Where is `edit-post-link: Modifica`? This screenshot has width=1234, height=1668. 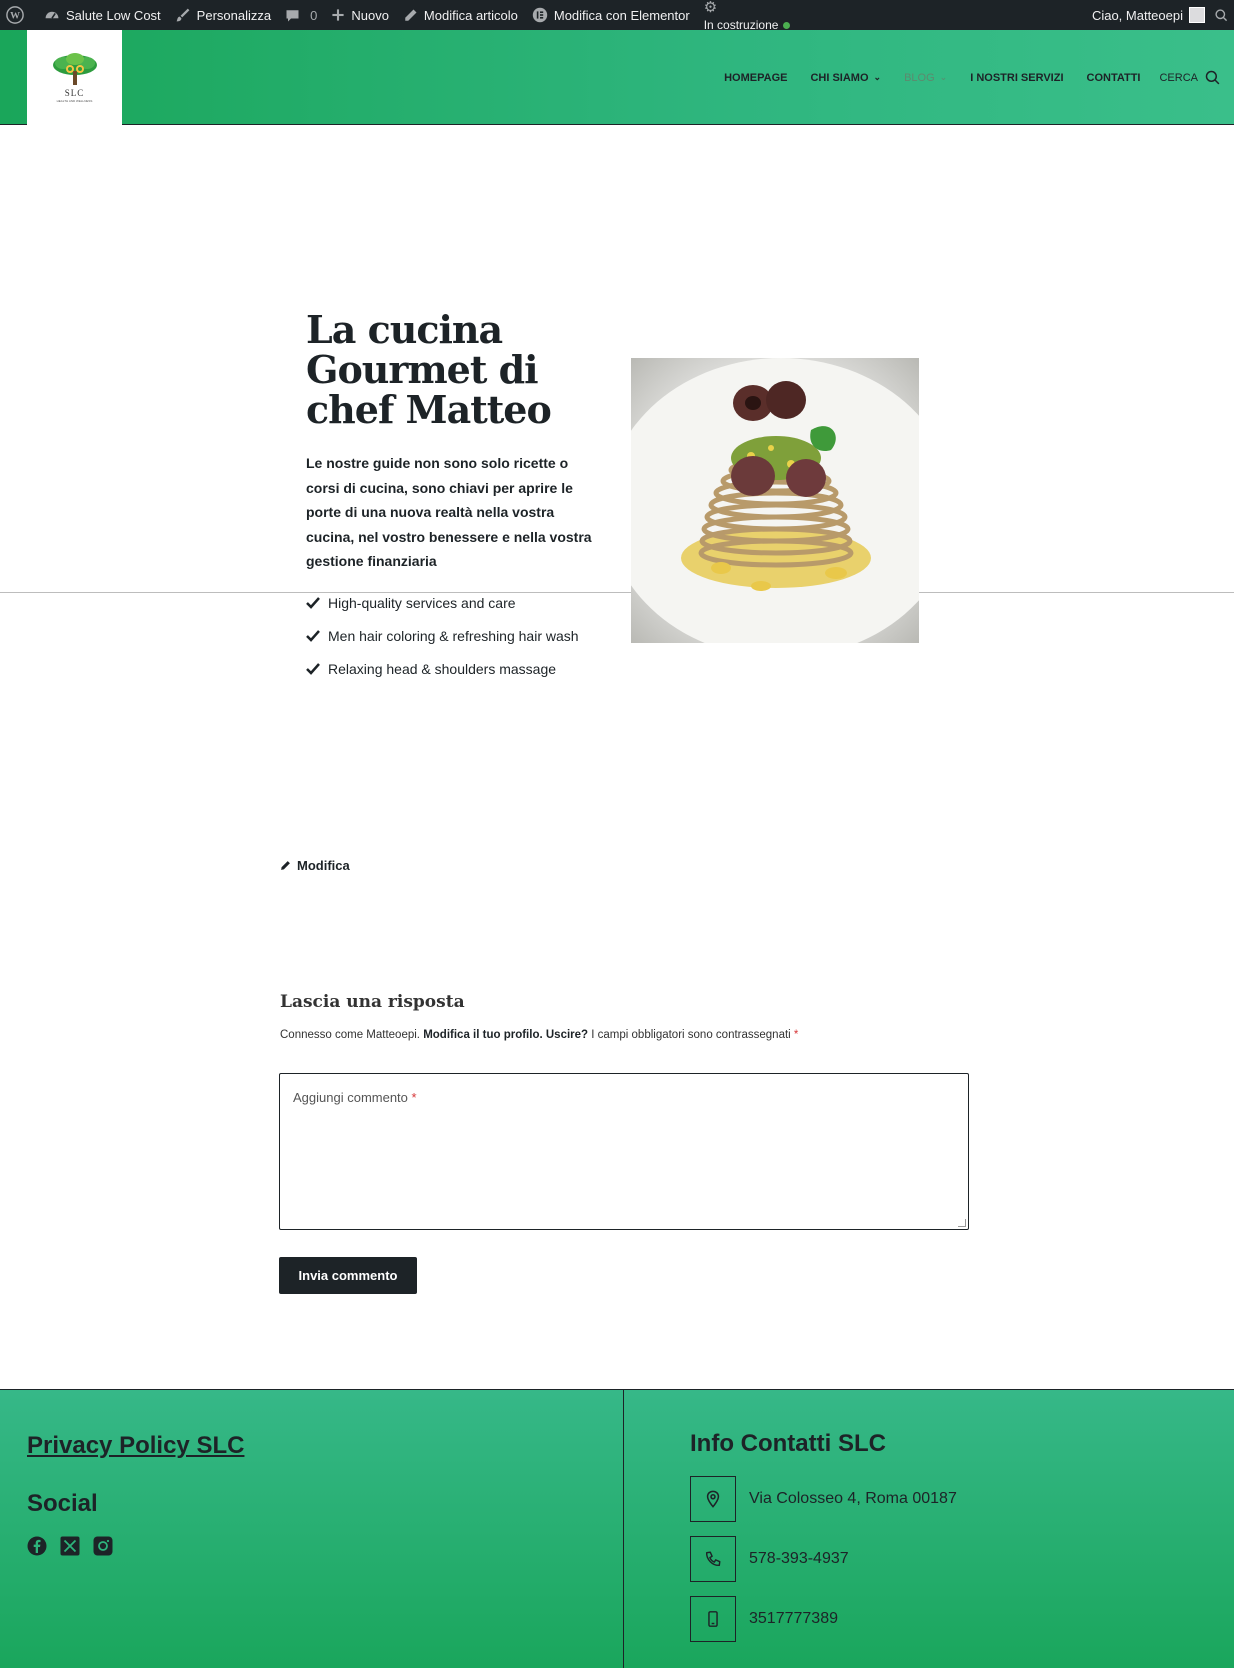 edit-post-link: Modifica is located at coordinates (315, 865).